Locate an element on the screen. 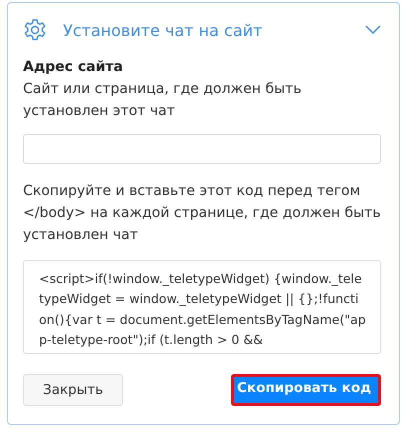 The width and height of the screenshot is (404, 433). instructions-text: Скопируйте и вставьте этот код перед тегом </body> на каждой странице, где должен быть установлен чат is located at coordinates (202, 213).